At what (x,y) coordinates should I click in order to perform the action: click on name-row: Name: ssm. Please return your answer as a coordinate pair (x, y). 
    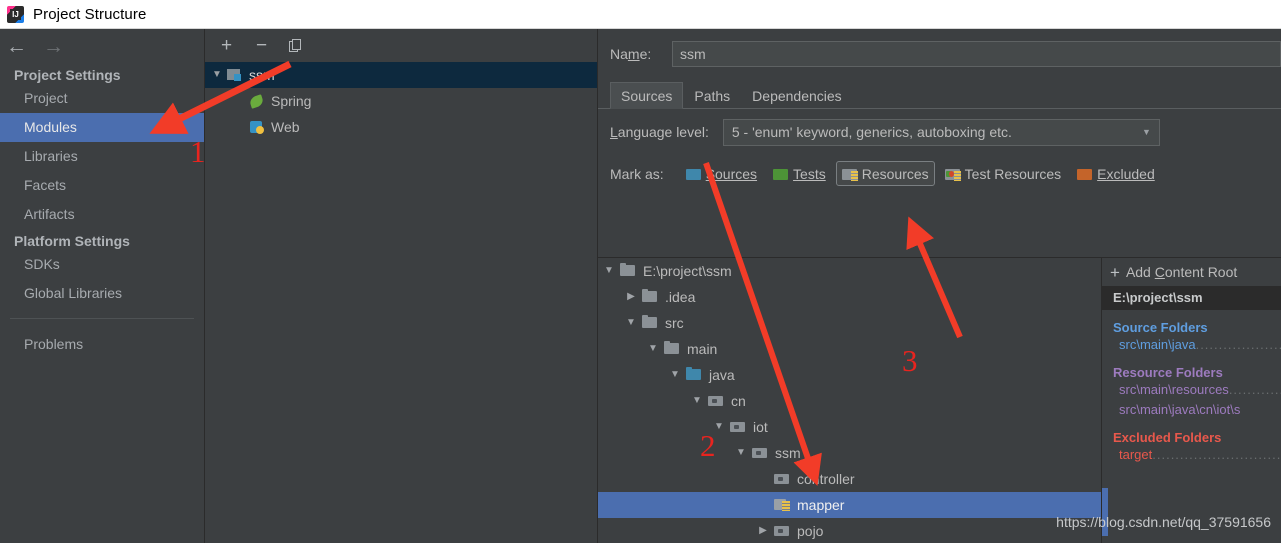
    Looking at the image, I should click on (939, 54).